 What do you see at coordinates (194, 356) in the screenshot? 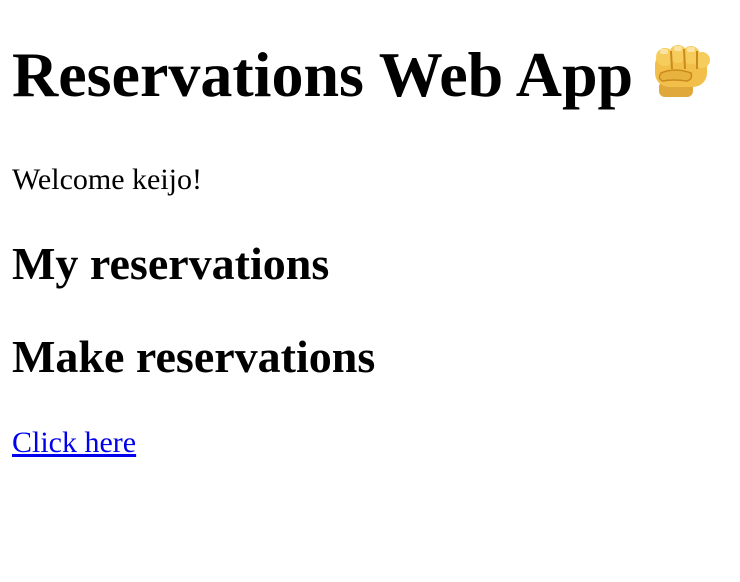
I see `make-reservations-heading: Make reservations` at bounding box center [194, 356].